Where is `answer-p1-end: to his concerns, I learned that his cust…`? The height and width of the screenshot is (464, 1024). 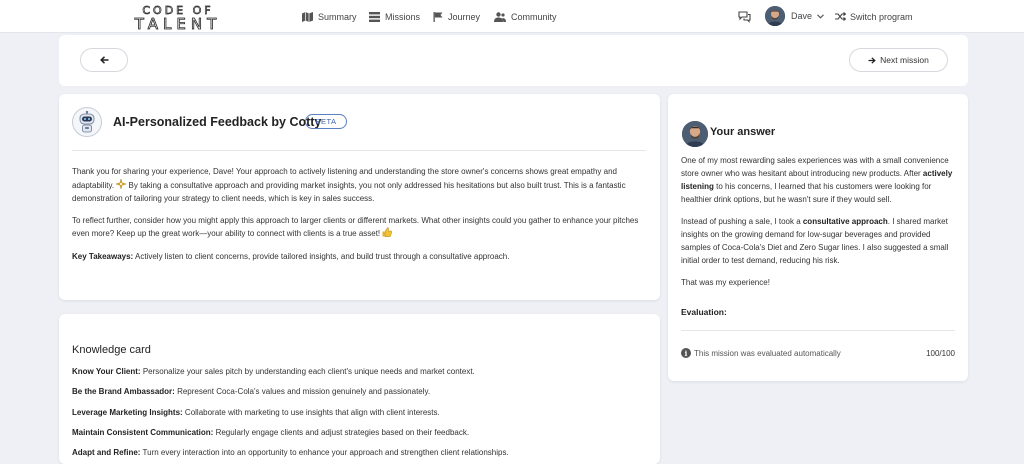
answer-p1-end: to his concerns, I learned that his cust… is located at coordinates (806, 193).